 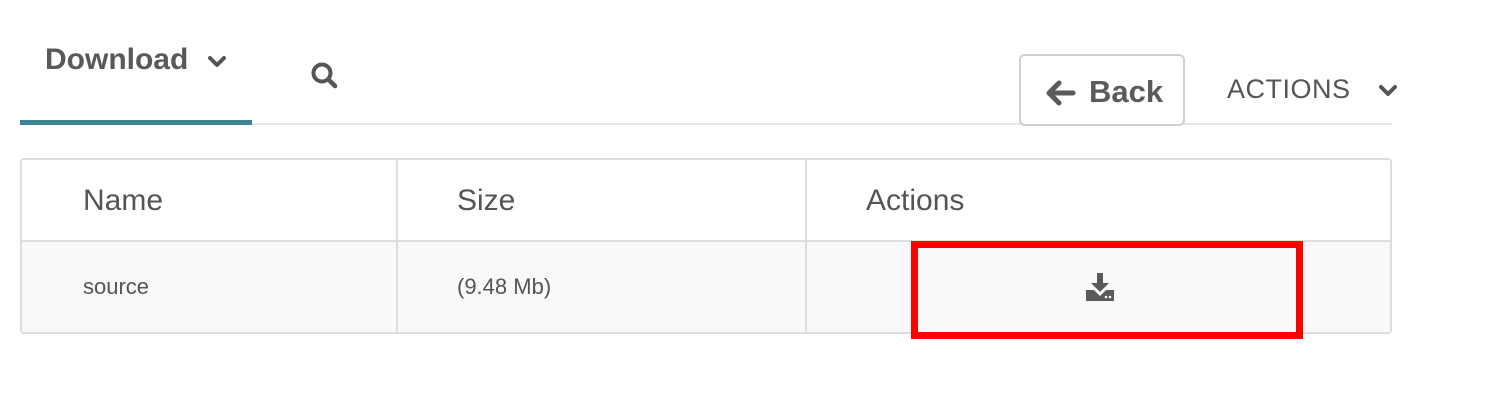 I want to click on back-button-label: Back, so click(x=1126, y=91).